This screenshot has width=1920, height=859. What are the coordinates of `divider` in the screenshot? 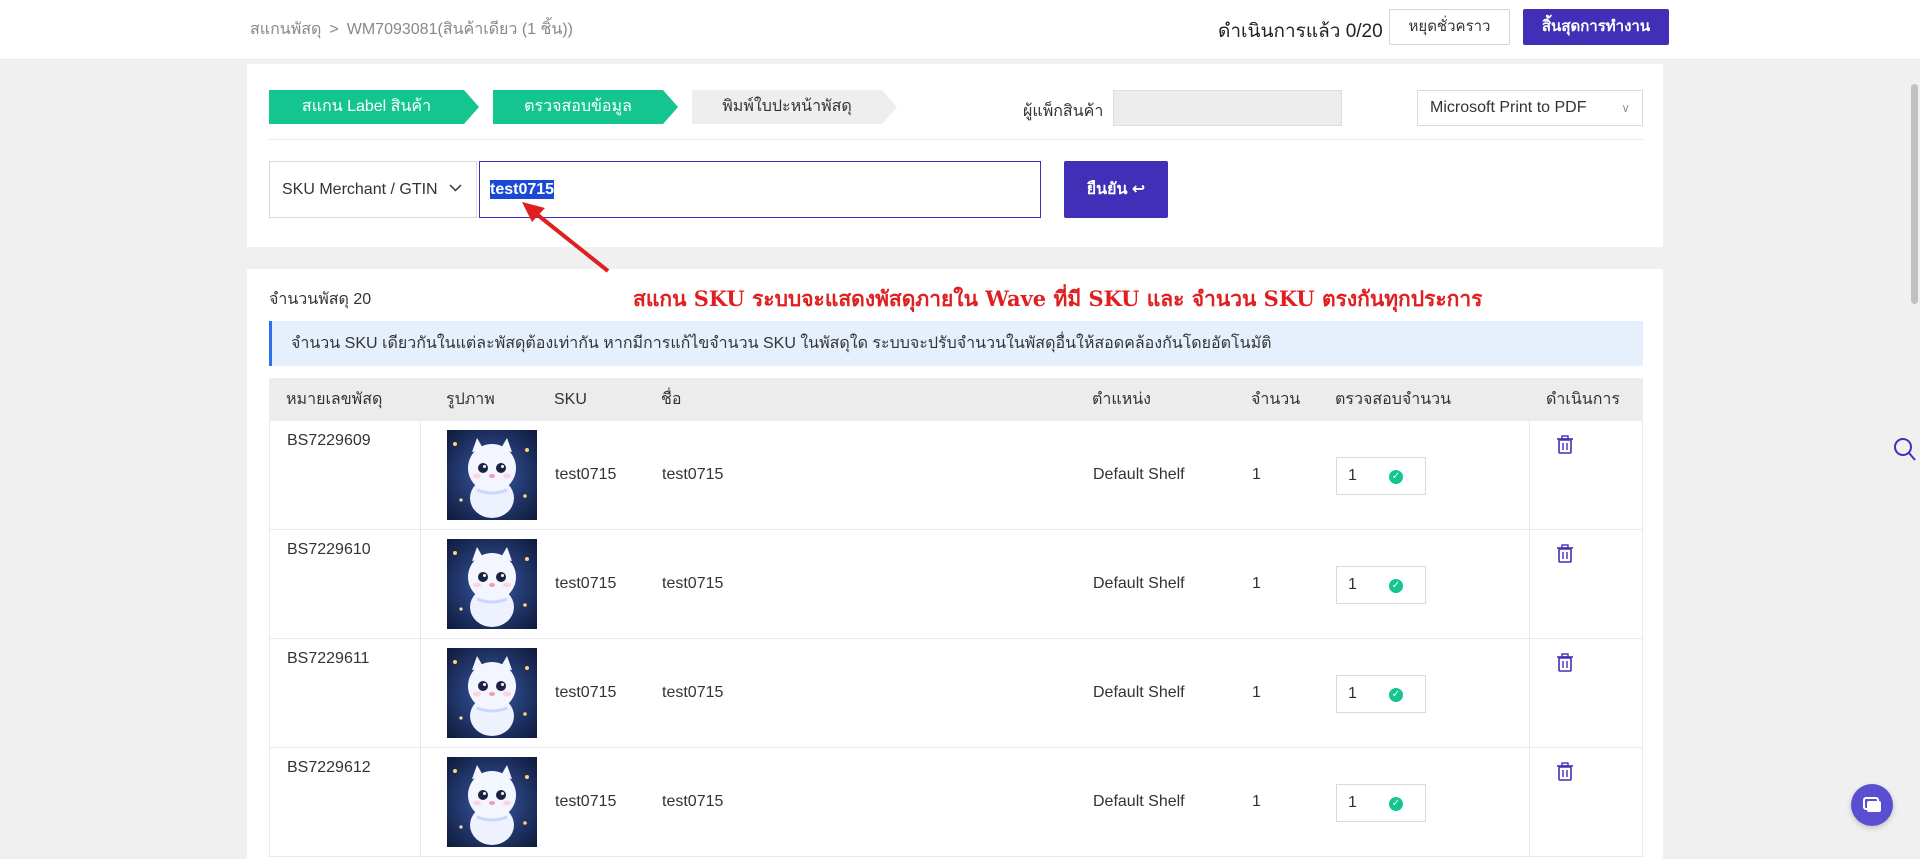 It's located at (956, 139).